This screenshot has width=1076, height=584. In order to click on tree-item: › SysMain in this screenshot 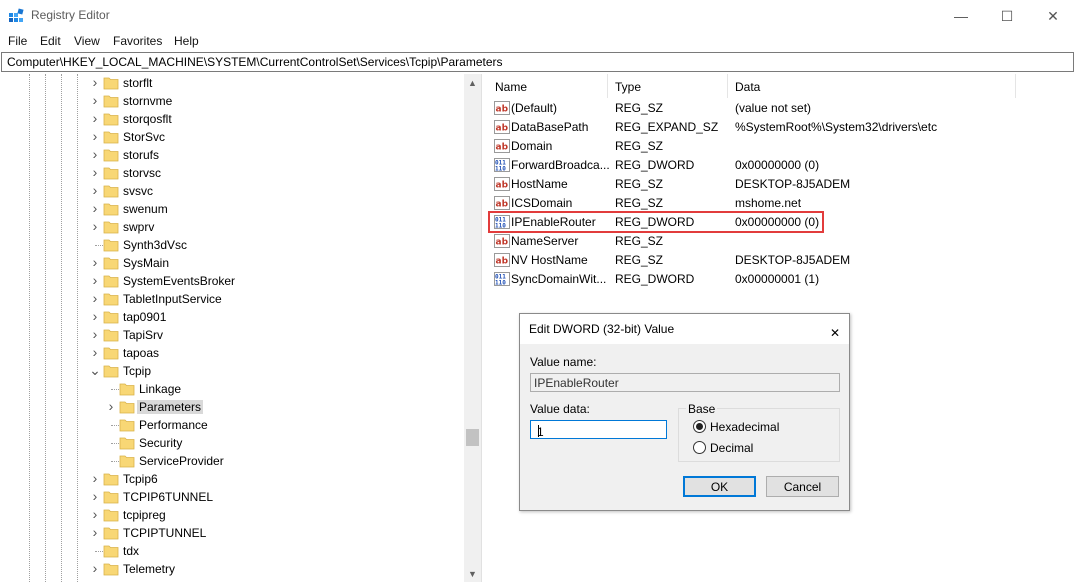, I will do `click(241, 263)`.